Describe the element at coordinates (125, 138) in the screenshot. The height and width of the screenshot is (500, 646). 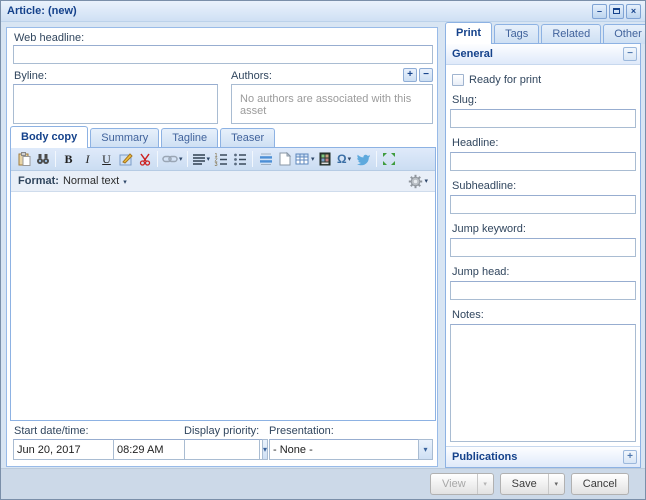
I see `tab-summary: Summary` at that location.